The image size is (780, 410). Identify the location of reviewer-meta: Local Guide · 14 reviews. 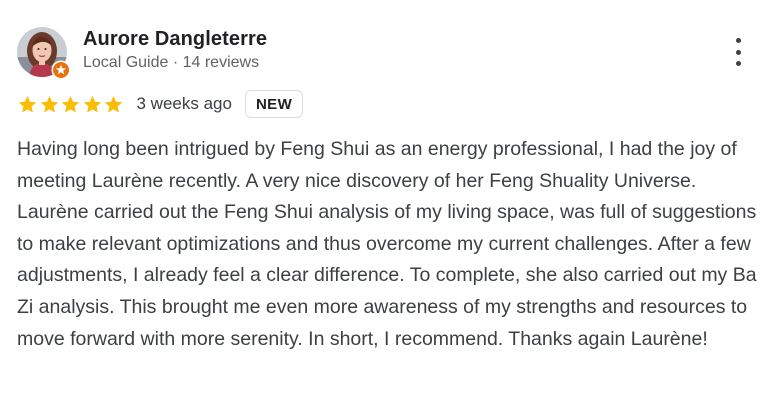
(171, 63).